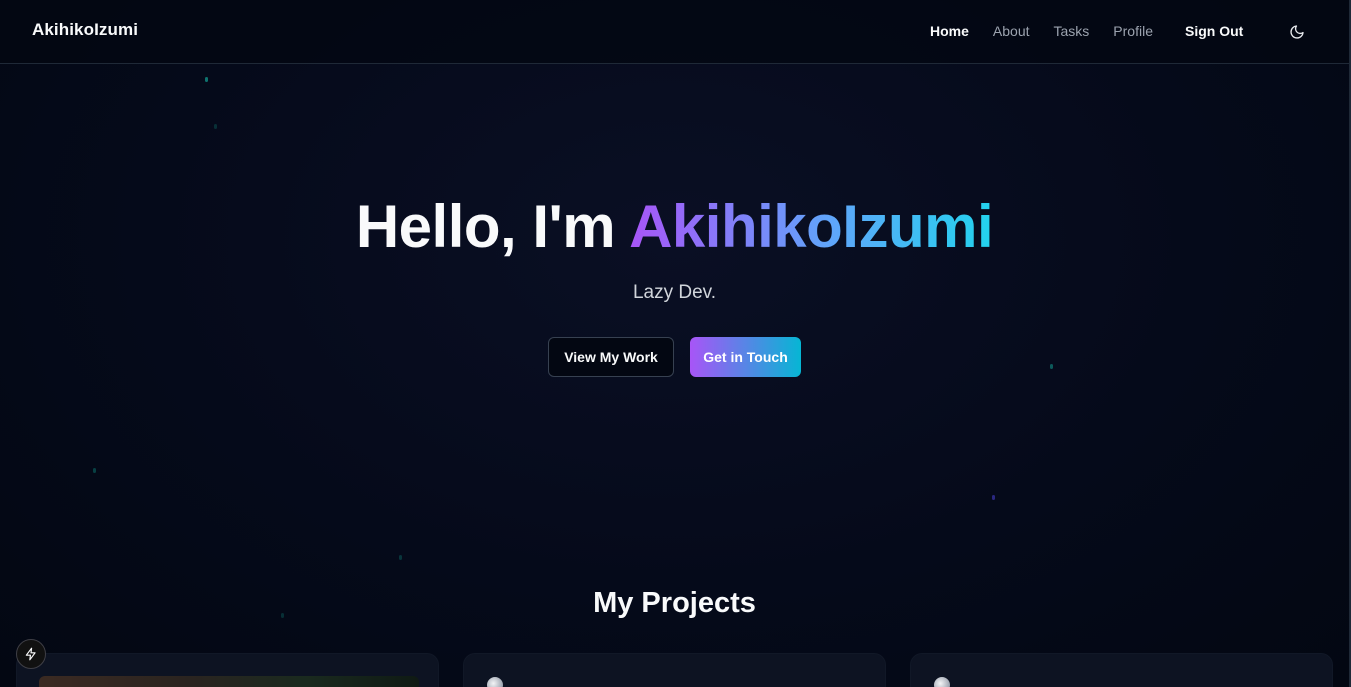  What do you see at coordinates (1072, 31) in the screenshot?
I see `nav-link-tasks: Tasks` at bounding box center [1072, 31].